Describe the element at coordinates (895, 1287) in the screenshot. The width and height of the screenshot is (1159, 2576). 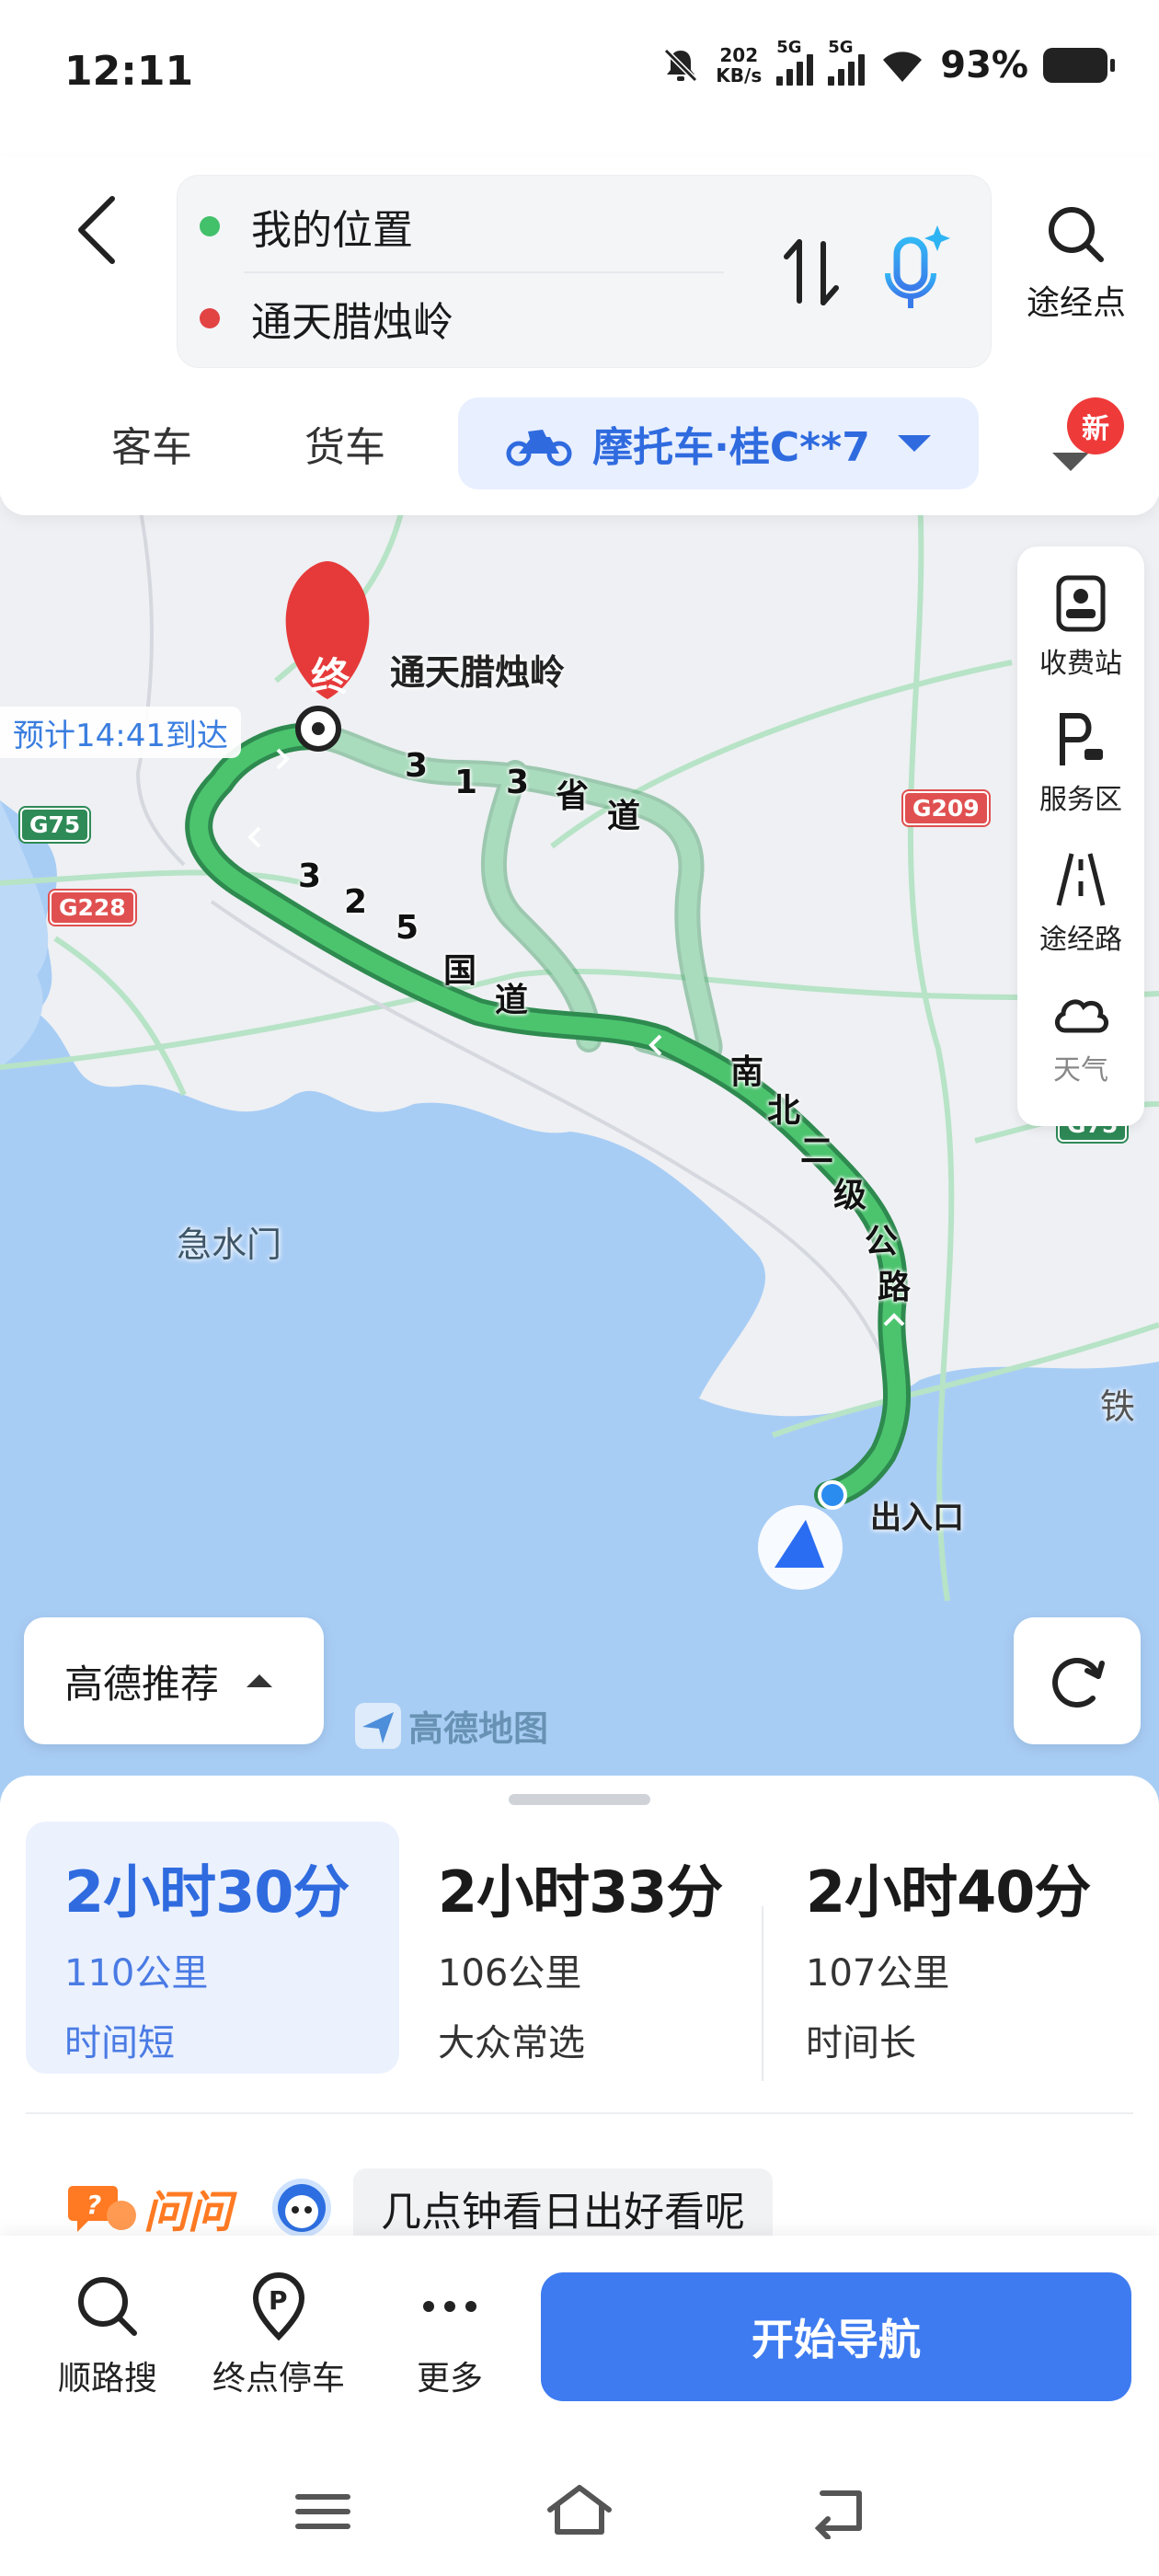
I see `road-nanbei-char: 路` at that location.